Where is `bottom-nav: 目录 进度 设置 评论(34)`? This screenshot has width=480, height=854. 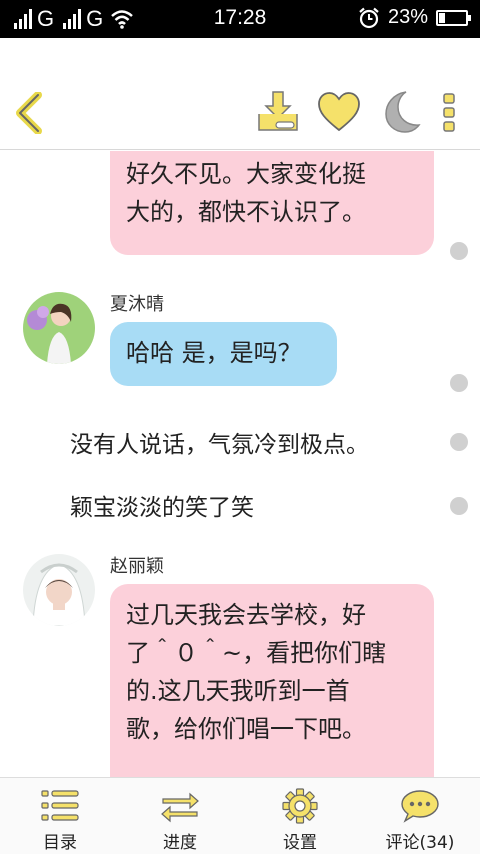 bottom-nav: 目录 进度 设置 评论(34) is located at coordinates (240, 815).